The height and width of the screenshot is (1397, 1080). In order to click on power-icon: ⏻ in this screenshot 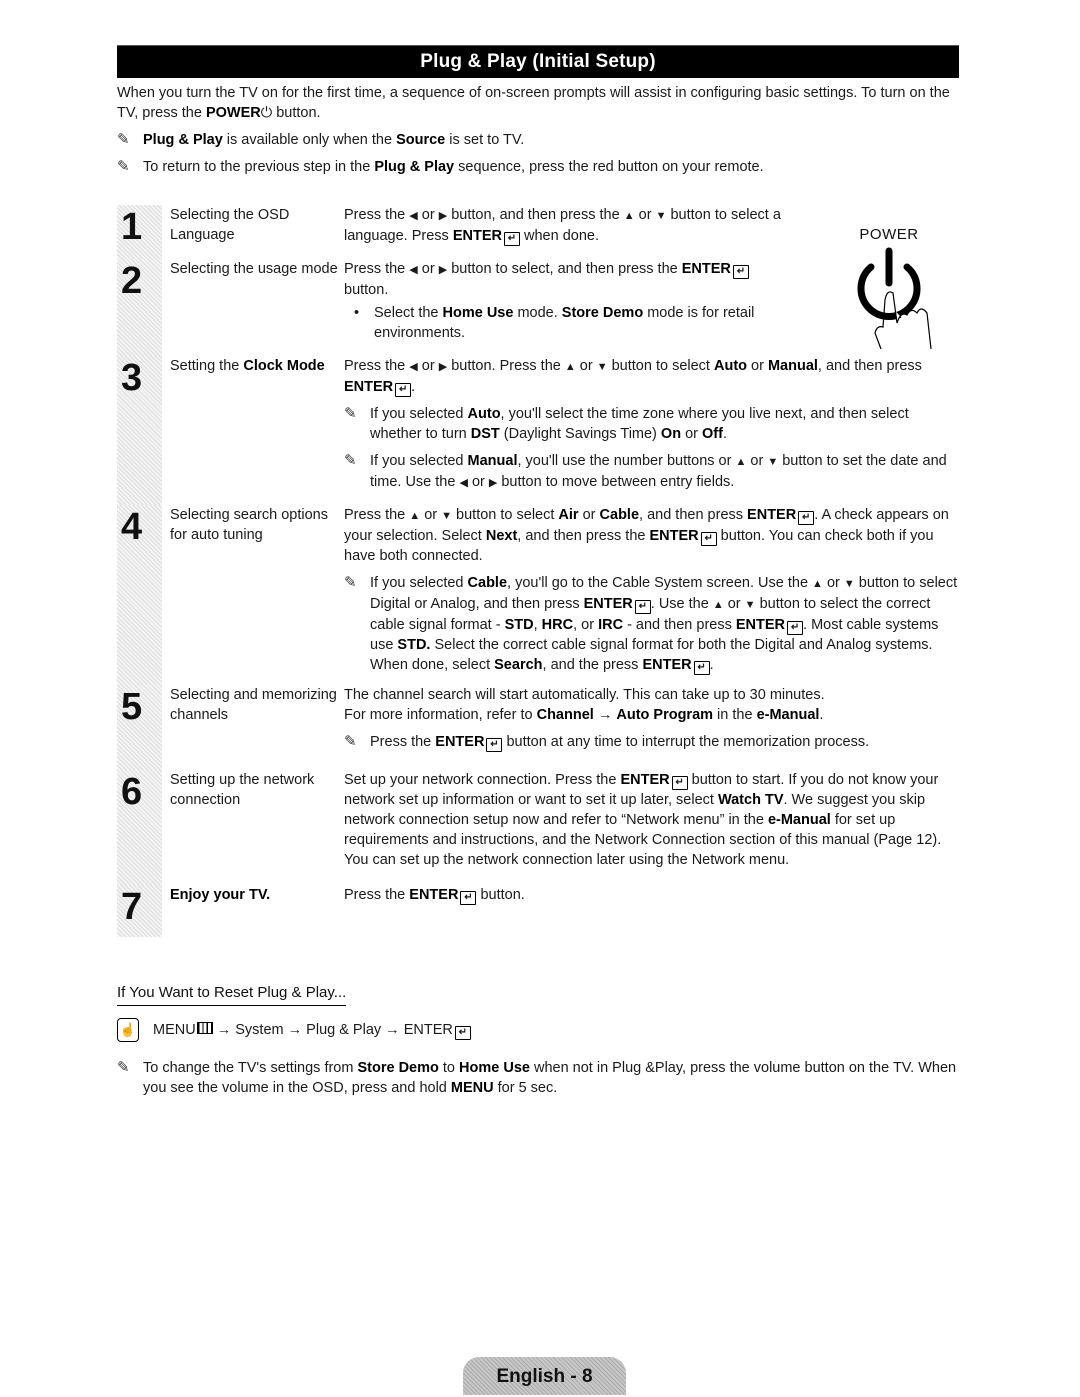, I will do `click(266, 113)`.